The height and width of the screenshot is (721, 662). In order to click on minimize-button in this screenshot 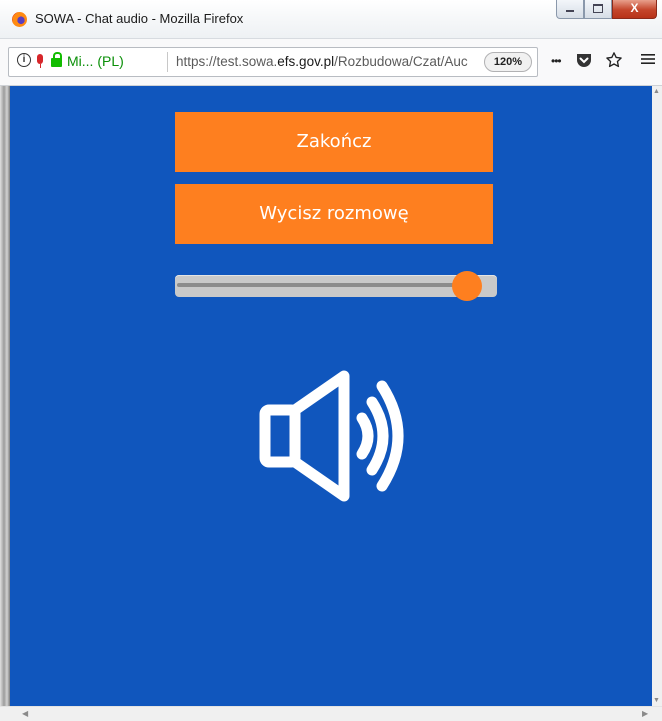, I will do `click(570, 9)`.